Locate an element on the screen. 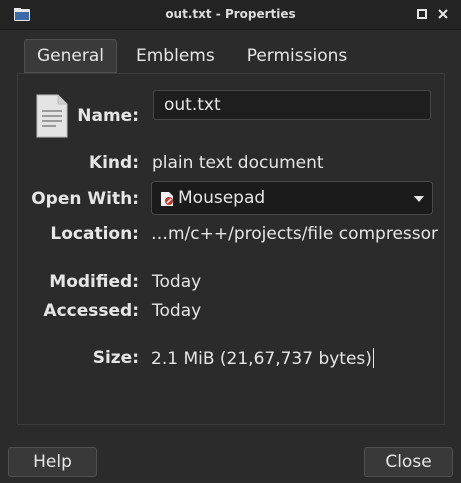 This screenshot has width=461, height=483. accessed-value: Today is located at coordinates (177, 311).